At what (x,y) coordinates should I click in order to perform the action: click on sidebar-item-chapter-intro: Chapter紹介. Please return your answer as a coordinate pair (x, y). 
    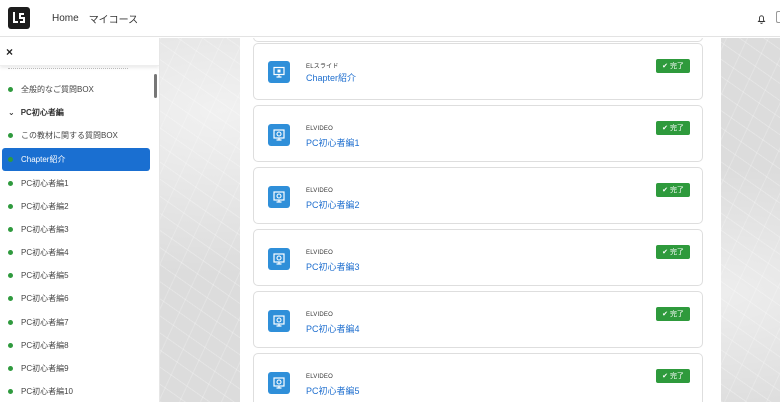
    Looking at the image, I should click on (76, 159).